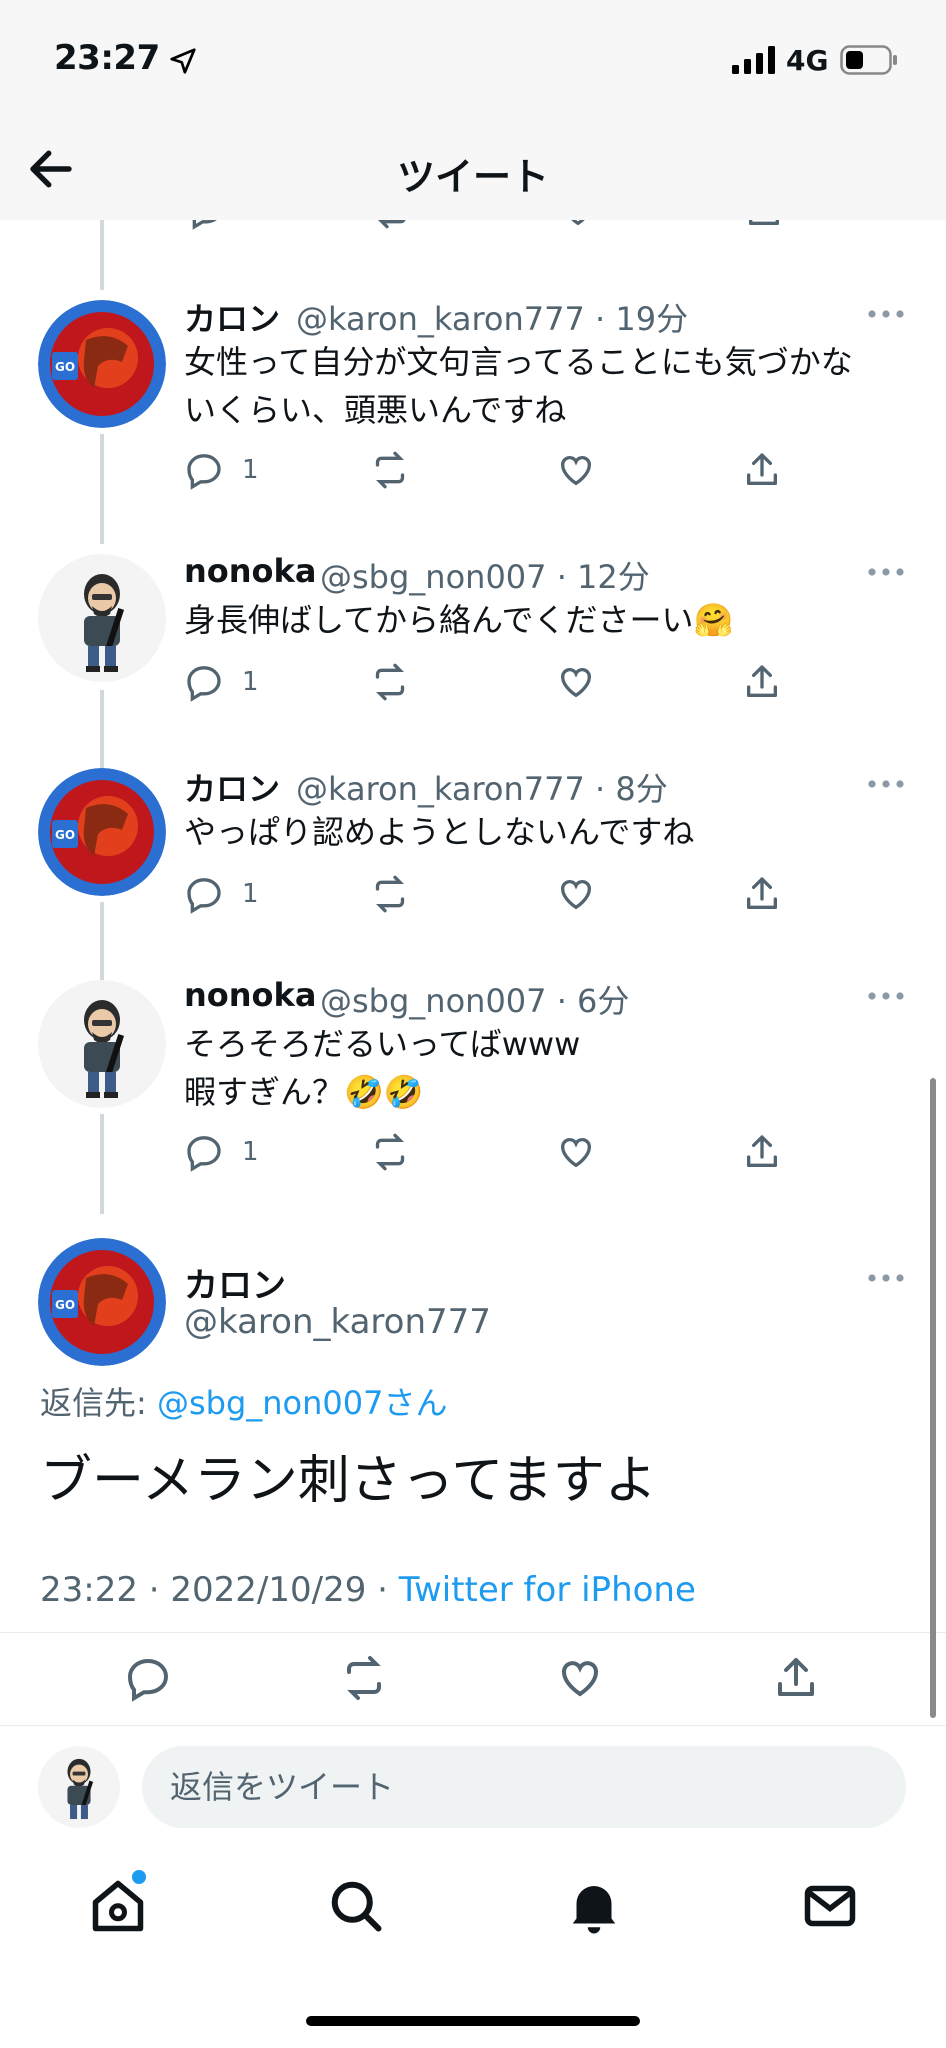 The height and width of the screenshot is (2048, 946). I want to click on home-icon, so click(118, 1906).